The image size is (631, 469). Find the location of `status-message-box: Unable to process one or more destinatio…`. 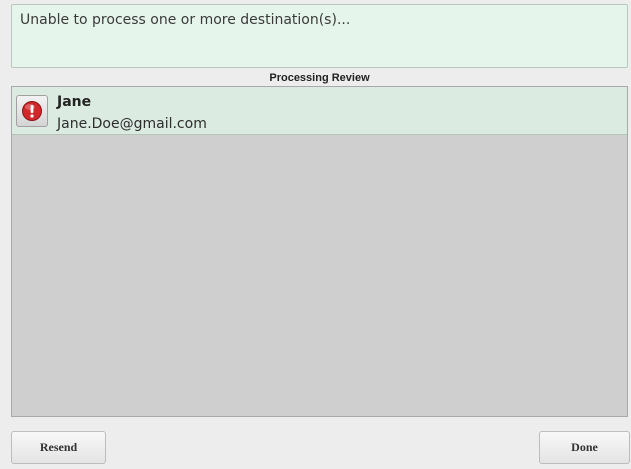

status-message-box: Unable to process one or more destinatio… is located at coordinates (319, 36).